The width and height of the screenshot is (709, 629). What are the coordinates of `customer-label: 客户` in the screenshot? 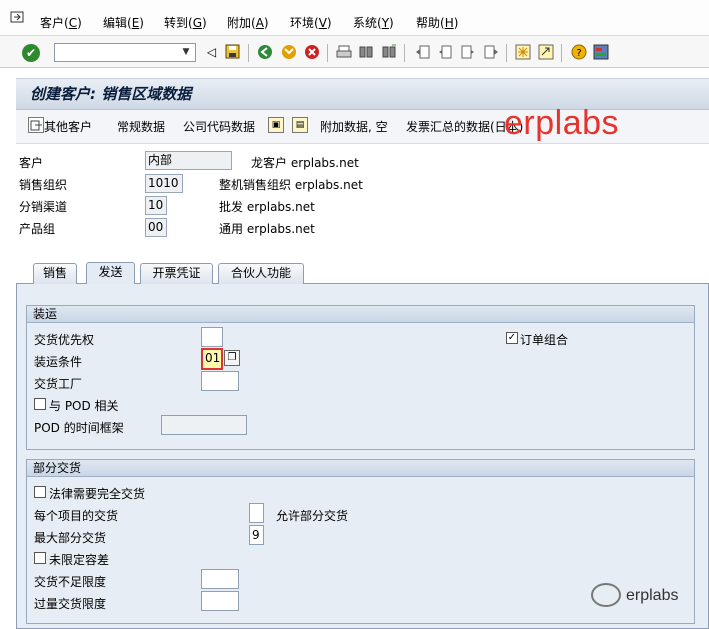 It's located at (31, 163).